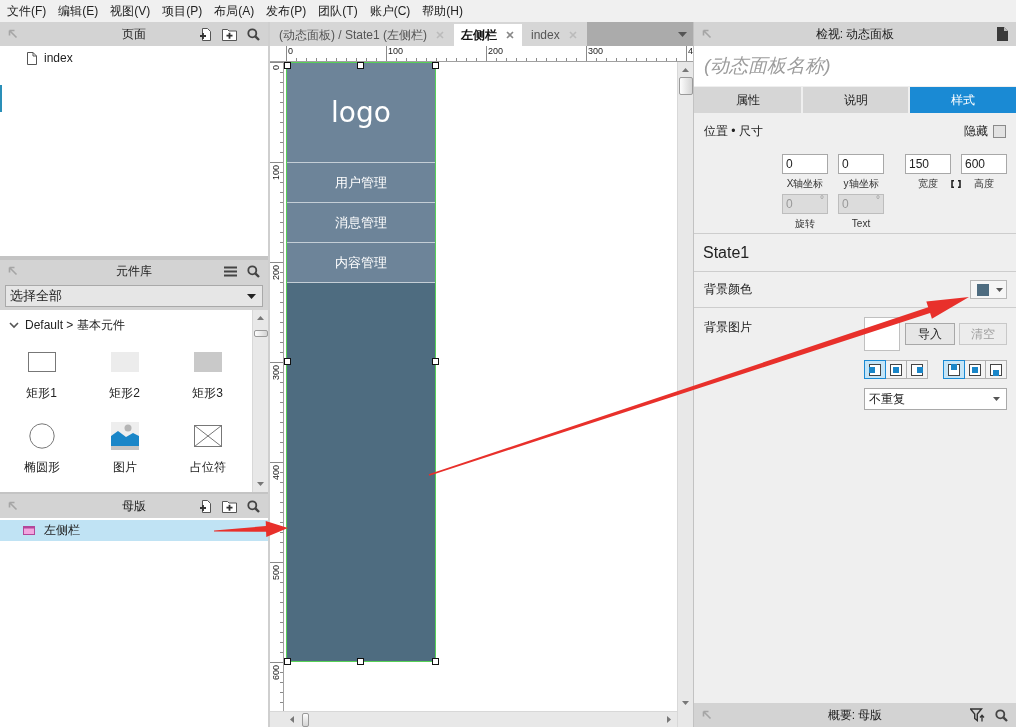 The width and height of the screenshot is (1016, 727). What do you see at coordinates (963, 100) in the screenshot?
I see `inspector-tab: 样式` at bounding box center [963, 100].